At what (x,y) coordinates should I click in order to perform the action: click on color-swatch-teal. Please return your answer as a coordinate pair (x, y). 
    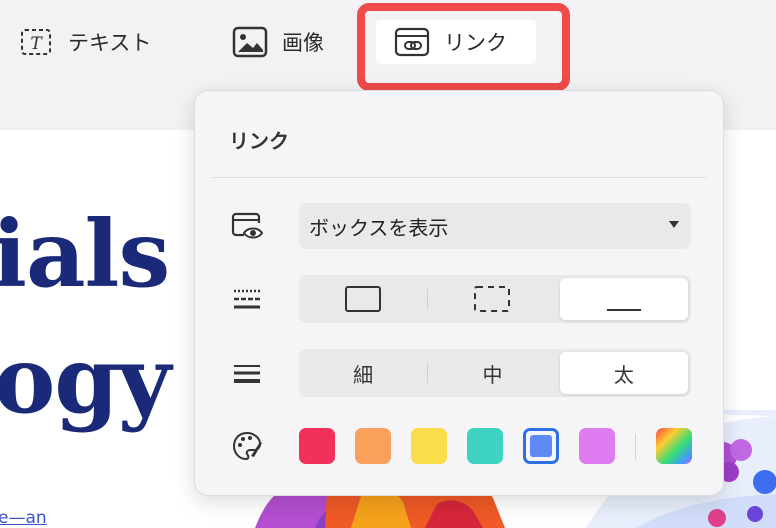
    Looking at the image, I should click on (485, 446).